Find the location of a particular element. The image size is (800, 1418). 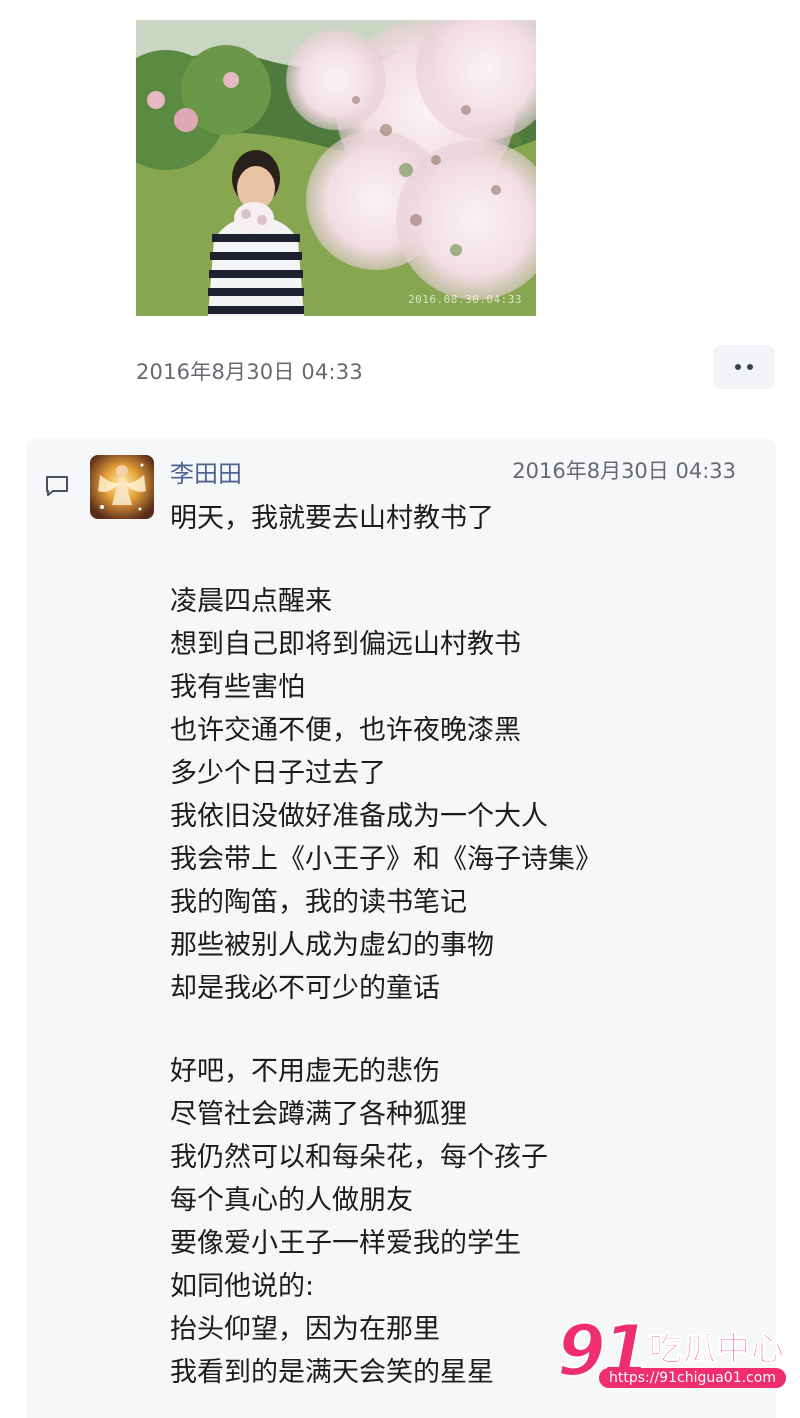

post-timestamp: 2016年8月30日 04:33 is located at coordinates (249, 372).